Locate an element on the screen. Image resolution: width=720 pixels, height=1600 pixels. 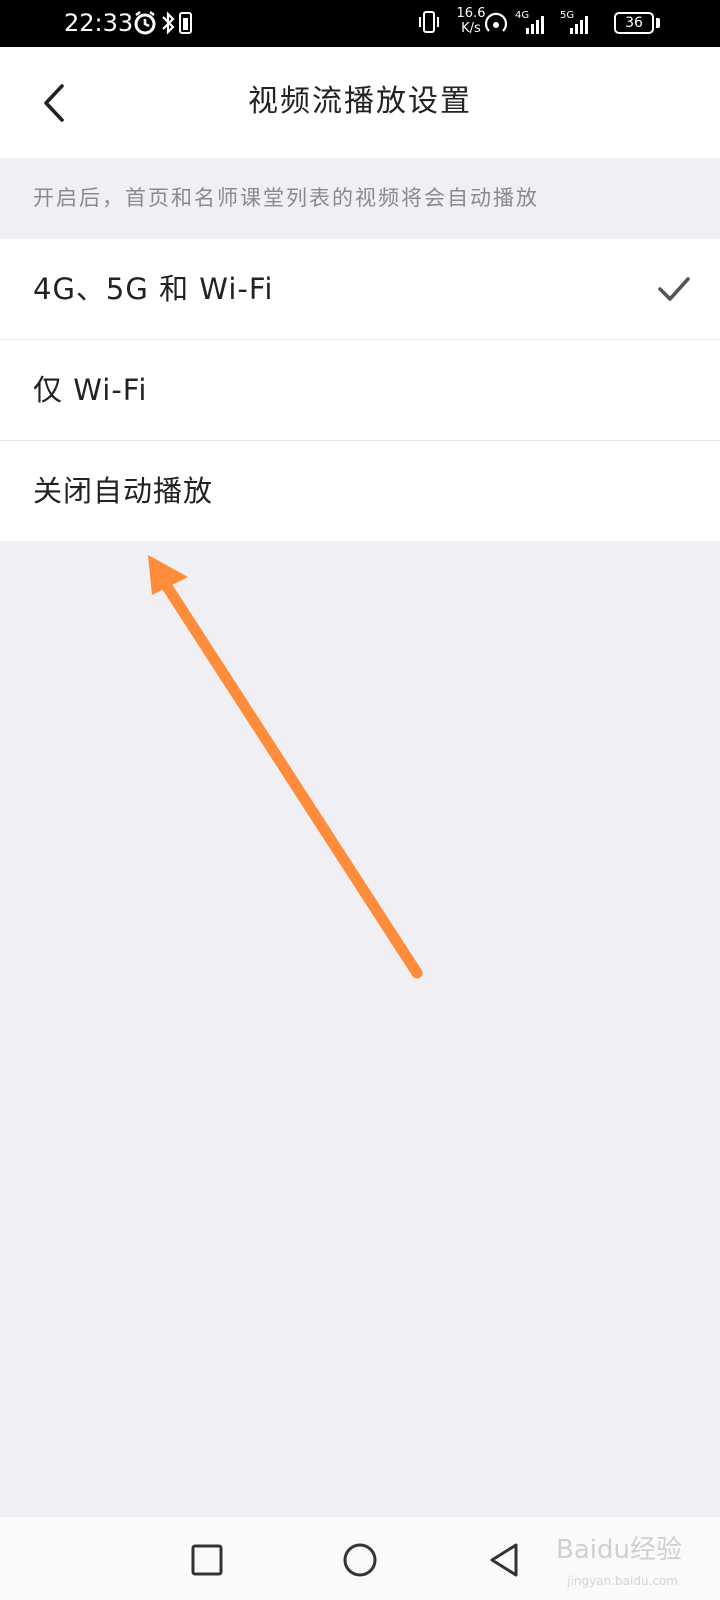
back-button is located at coordinates (53, 103).